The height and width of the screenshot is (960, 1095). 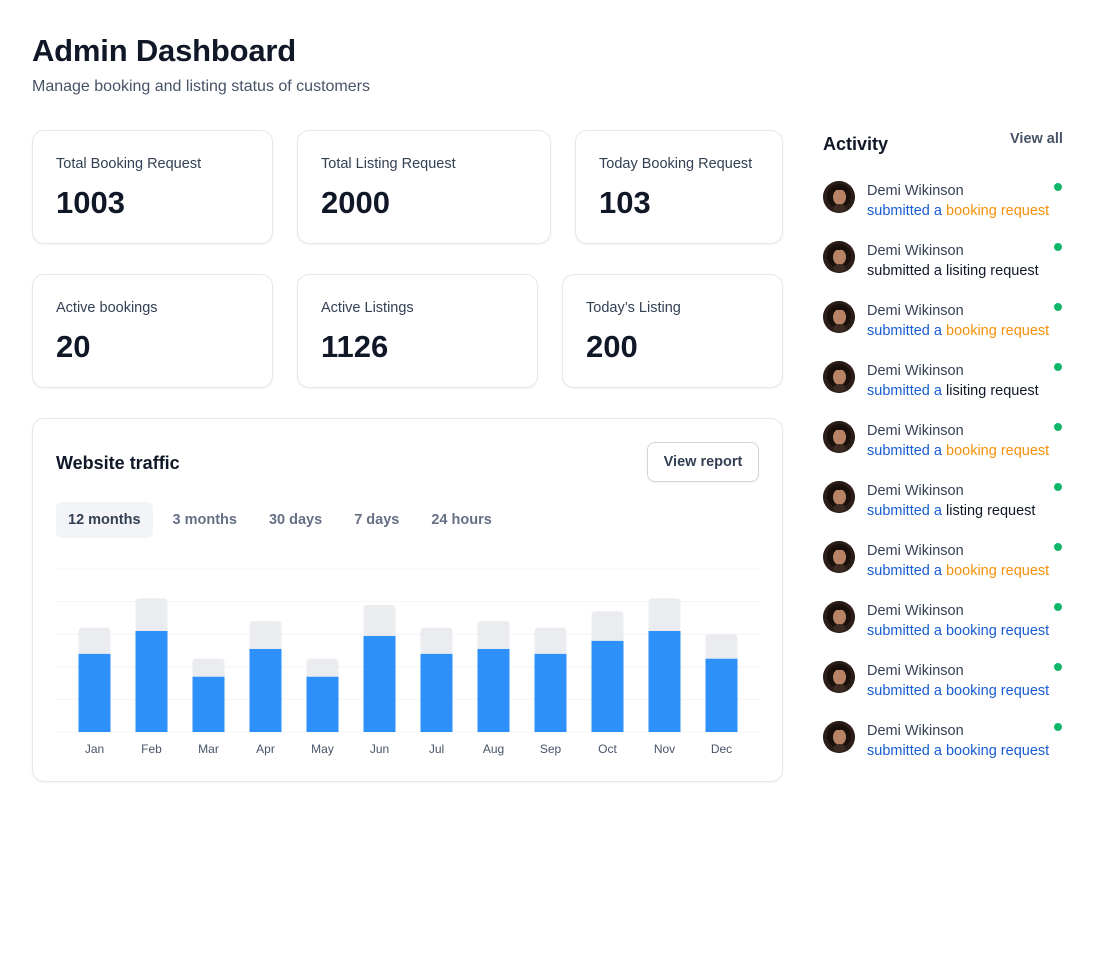 What do you see at coordinates (295, 520) in the screenshot?
I see `tab-30-days: 30 days` at bounding box center [295, 520].